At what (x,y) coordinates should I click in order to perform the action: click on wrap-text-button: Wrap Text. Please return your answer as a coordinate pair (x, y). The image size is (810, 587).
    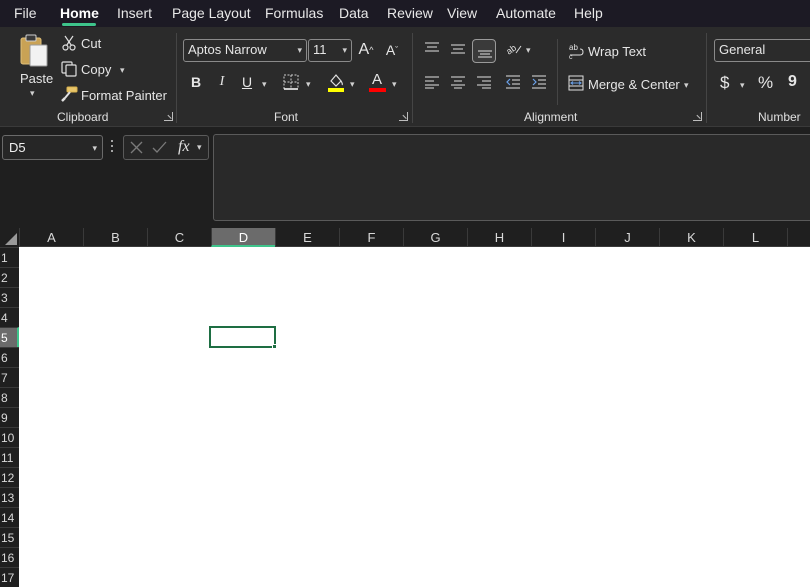
    Looking at the image, I should click on (617, 51).